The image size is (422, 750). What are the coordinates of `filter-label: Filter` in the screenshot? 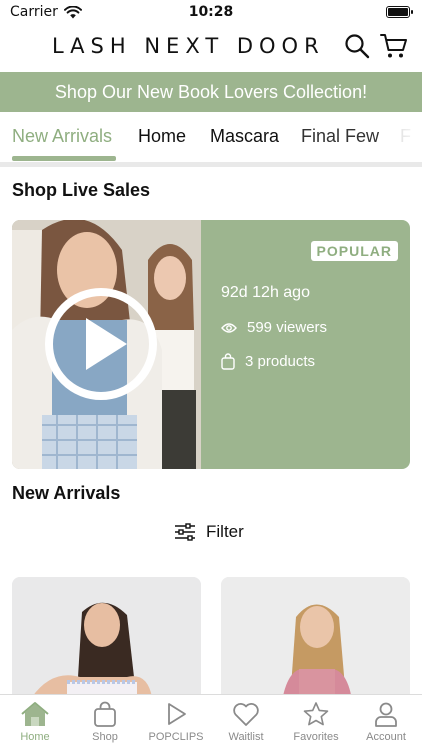 It's located at (225, 531).